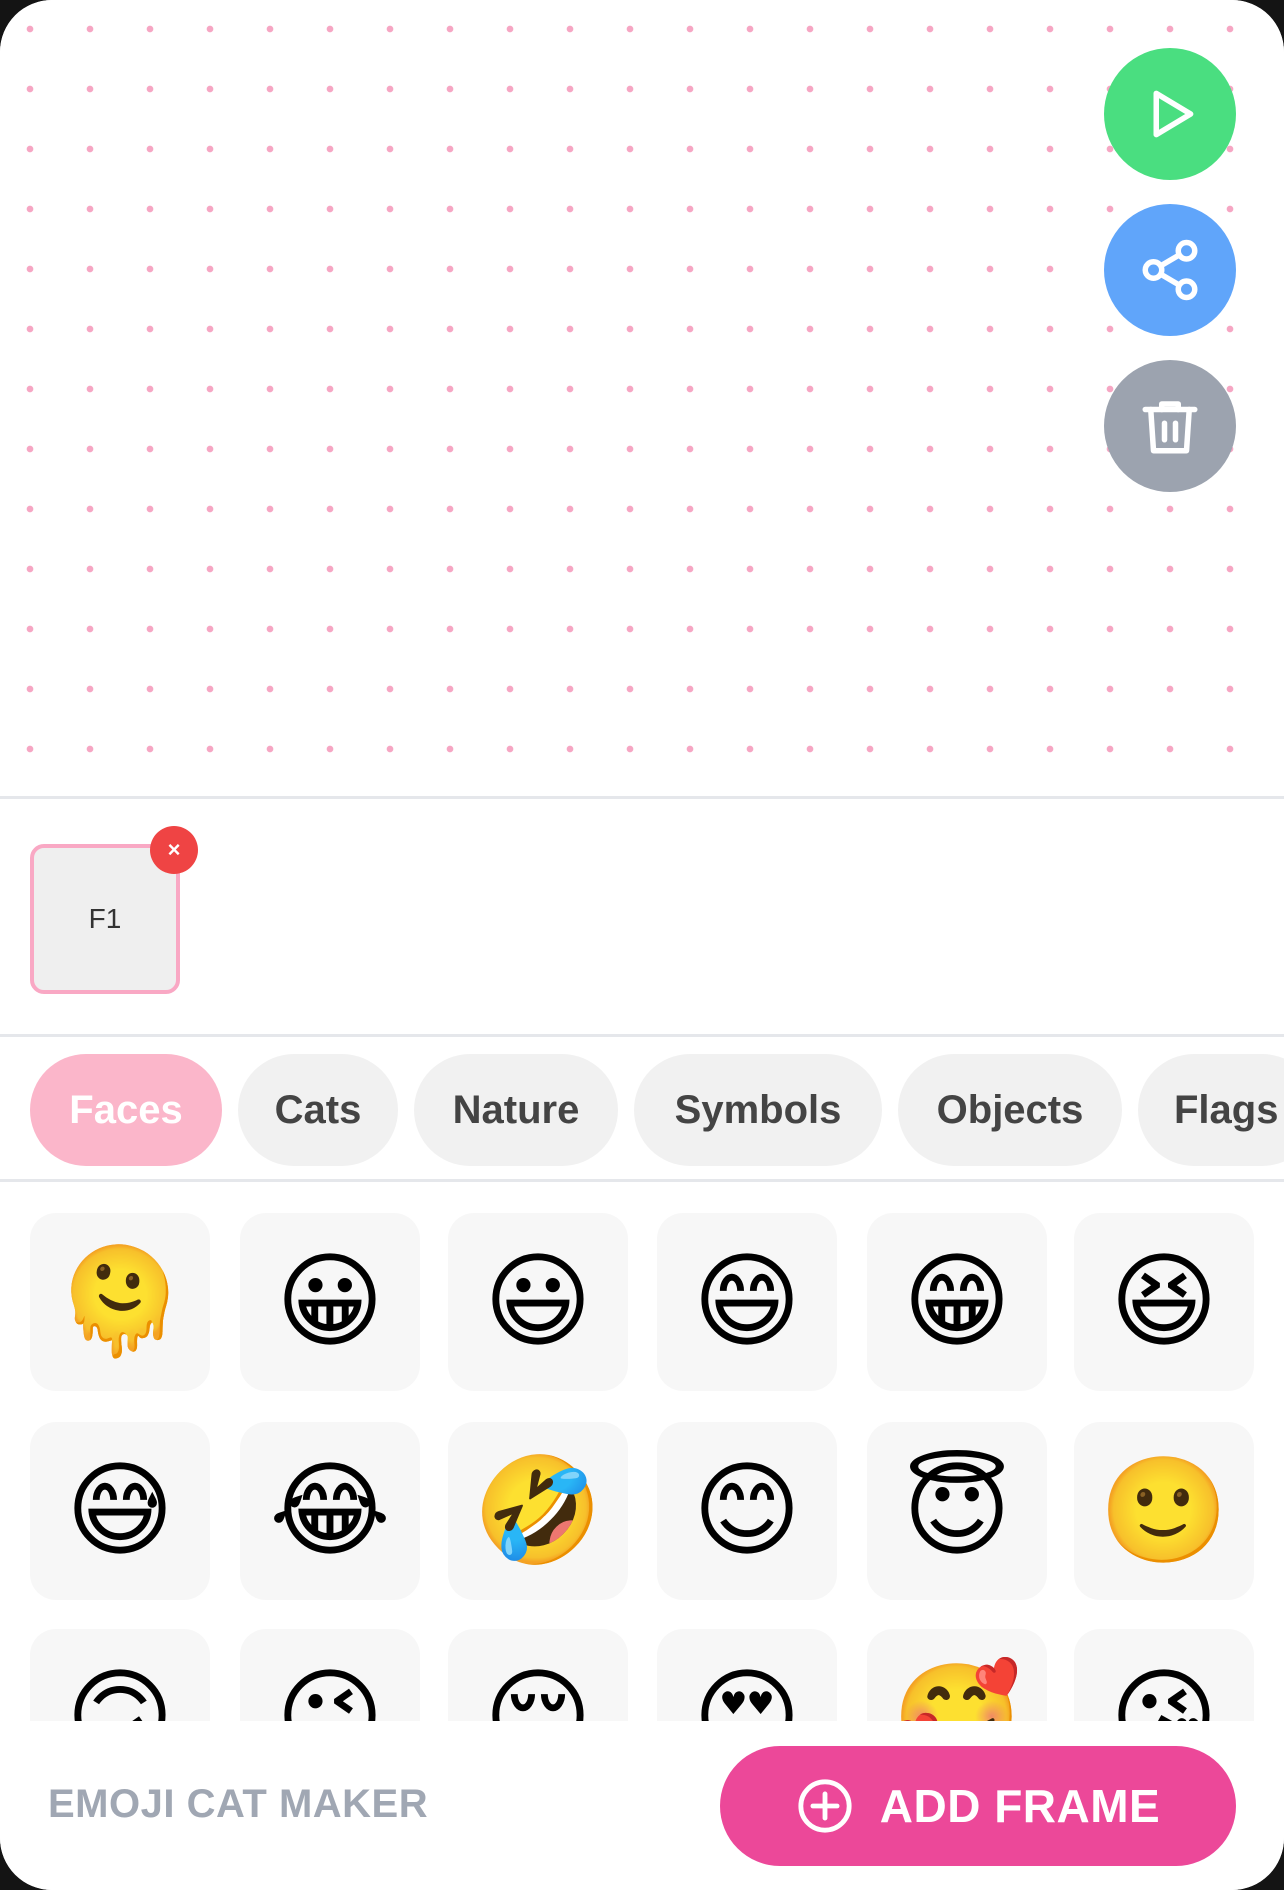 The image size is (1284, 1890). I want to click on tab-flags: Flags, so click(1211, 1110).